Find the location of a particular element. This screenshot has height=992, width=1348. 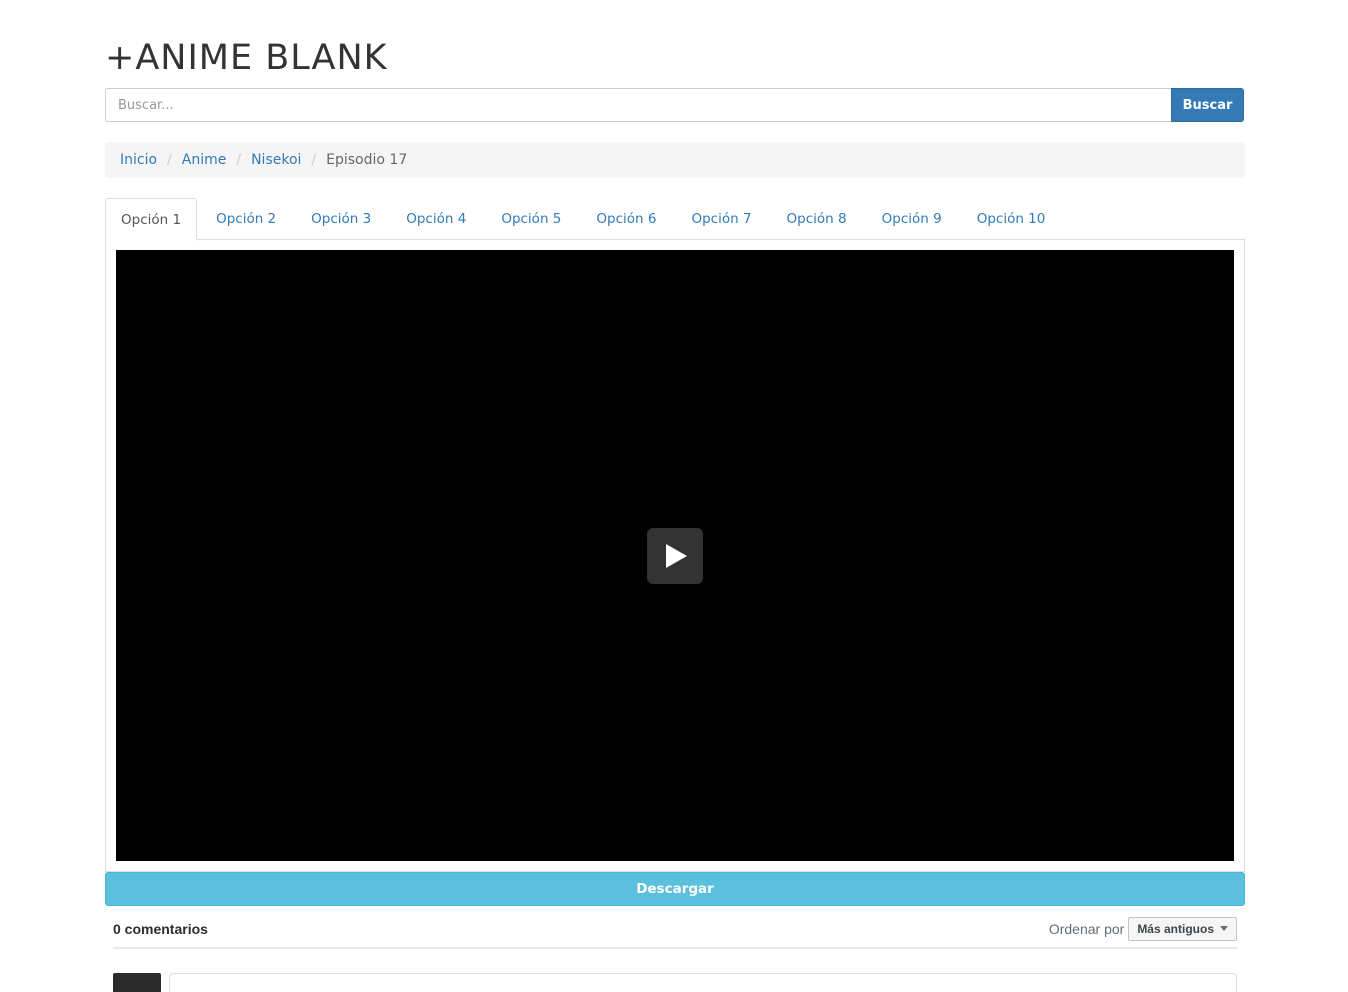

comments-count: 0 comentarios is located at coordinates (160, 929).